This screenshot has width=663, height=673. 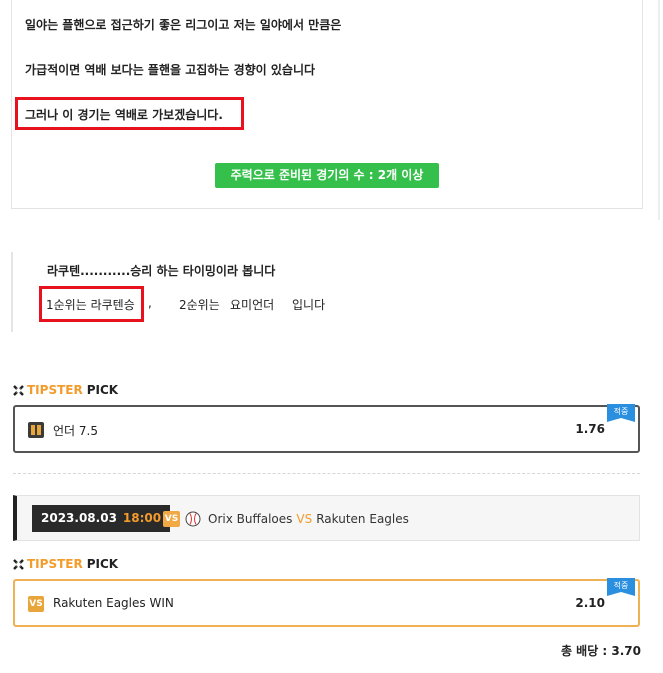 What do you see at coordinates (309, 305) in the screenshot?
I see `quote-ending: 입니다` at bounding box center [309, 305].